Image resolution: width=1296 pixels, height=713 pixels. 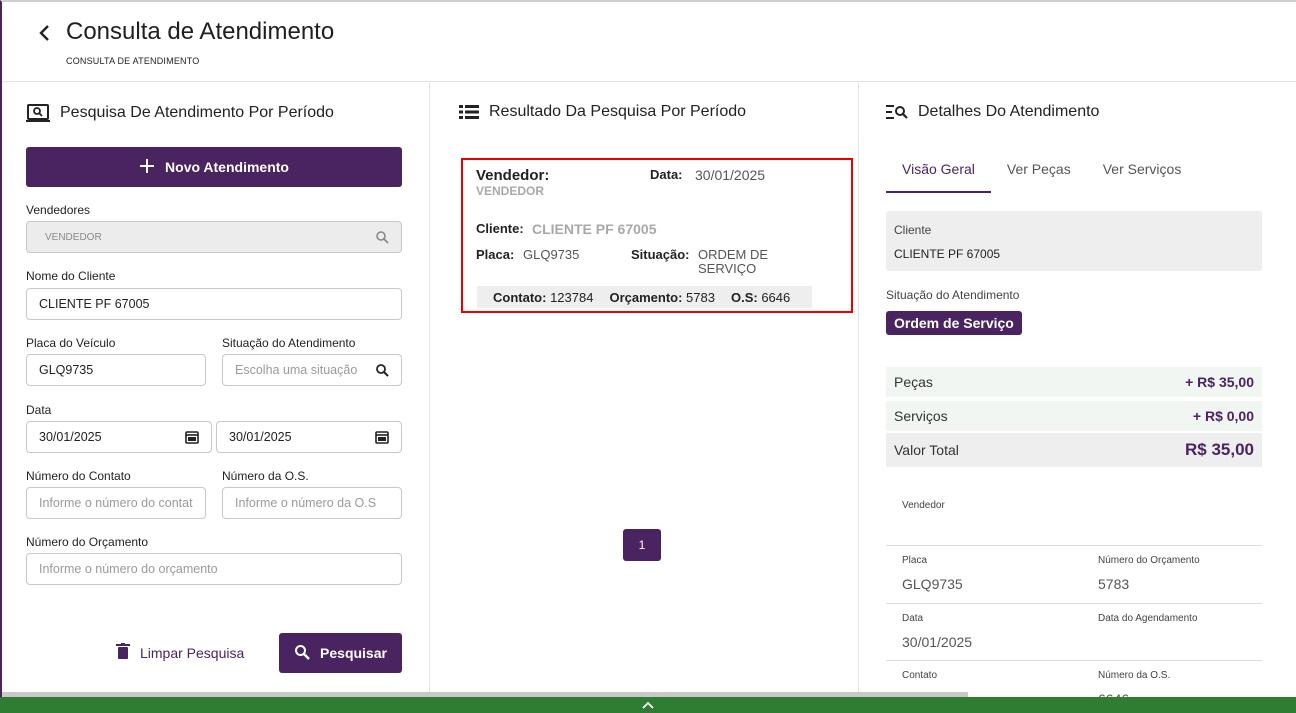 I want to click on orcamento-input: Informe o número do orçamento, so click(x=214, y=569).